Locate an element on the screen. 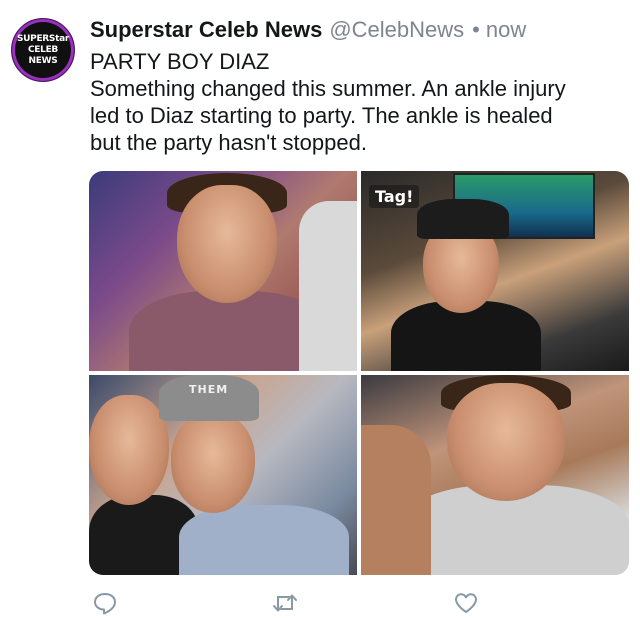  photo-3: THEM is located at coordinates (223, 475).